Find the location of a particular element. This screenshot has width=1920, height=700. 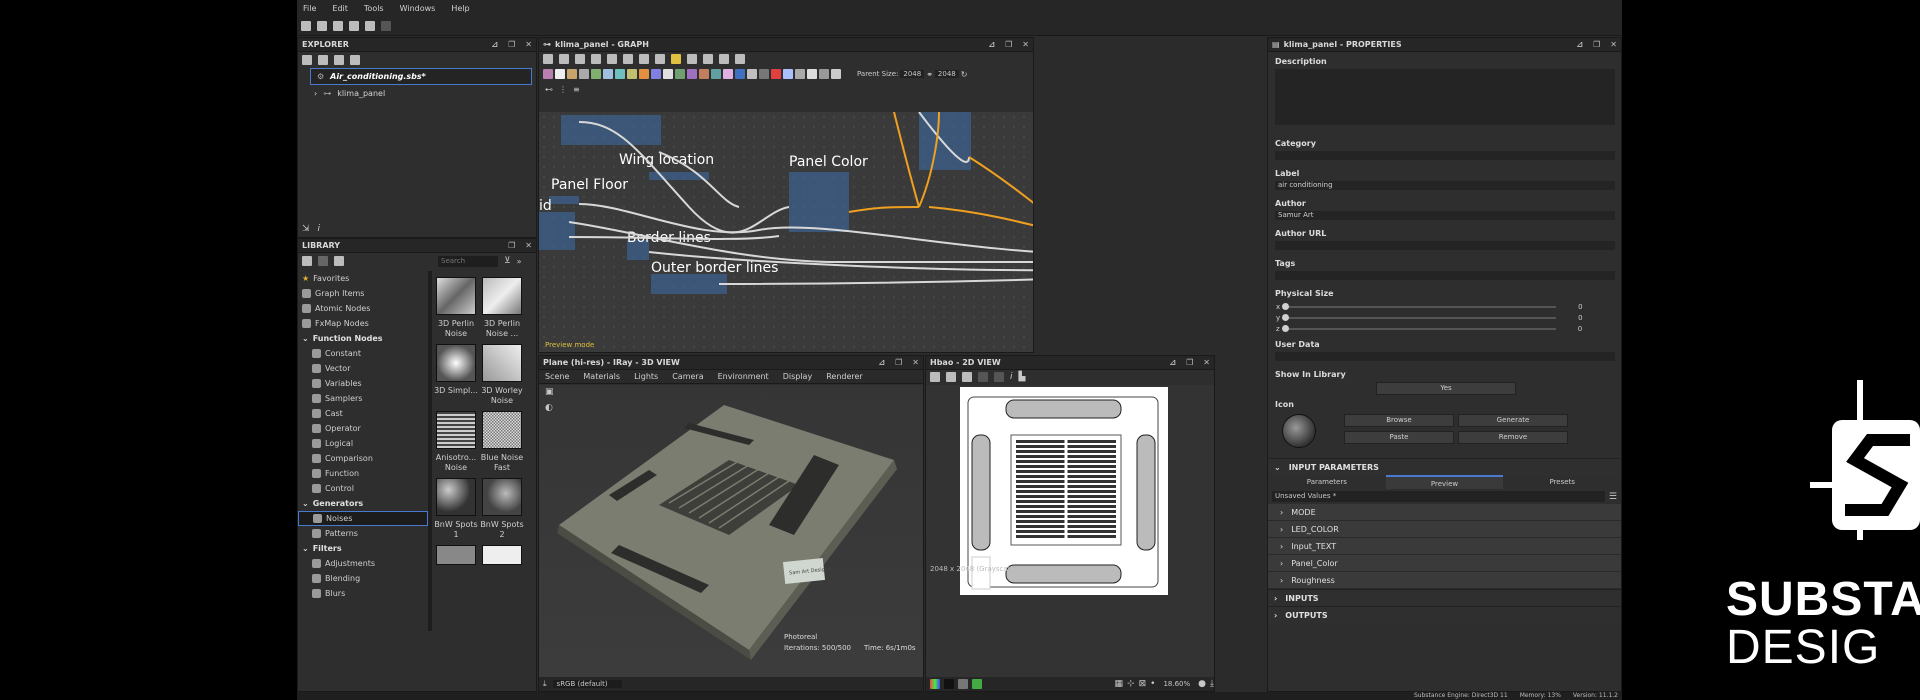

reset-icon: ↻ is located at coordinates (964, 74).